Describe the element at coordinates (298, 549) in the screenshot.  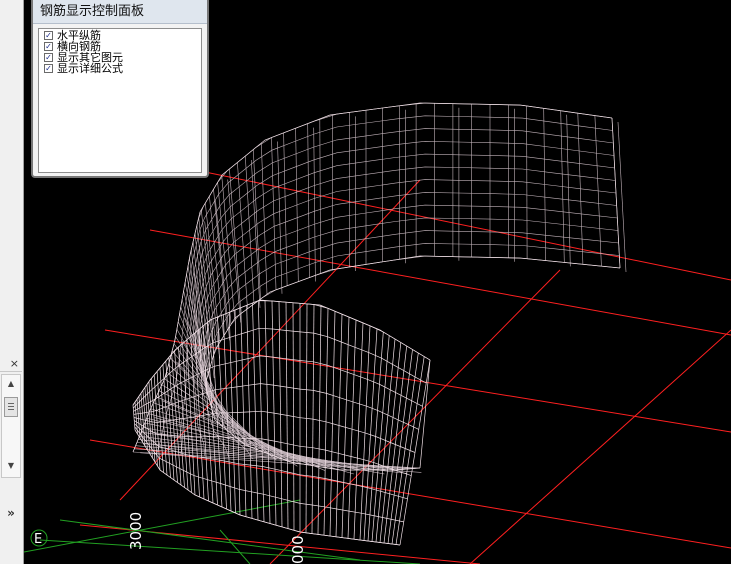
I see `dimension-label-partial: 000` at that location.